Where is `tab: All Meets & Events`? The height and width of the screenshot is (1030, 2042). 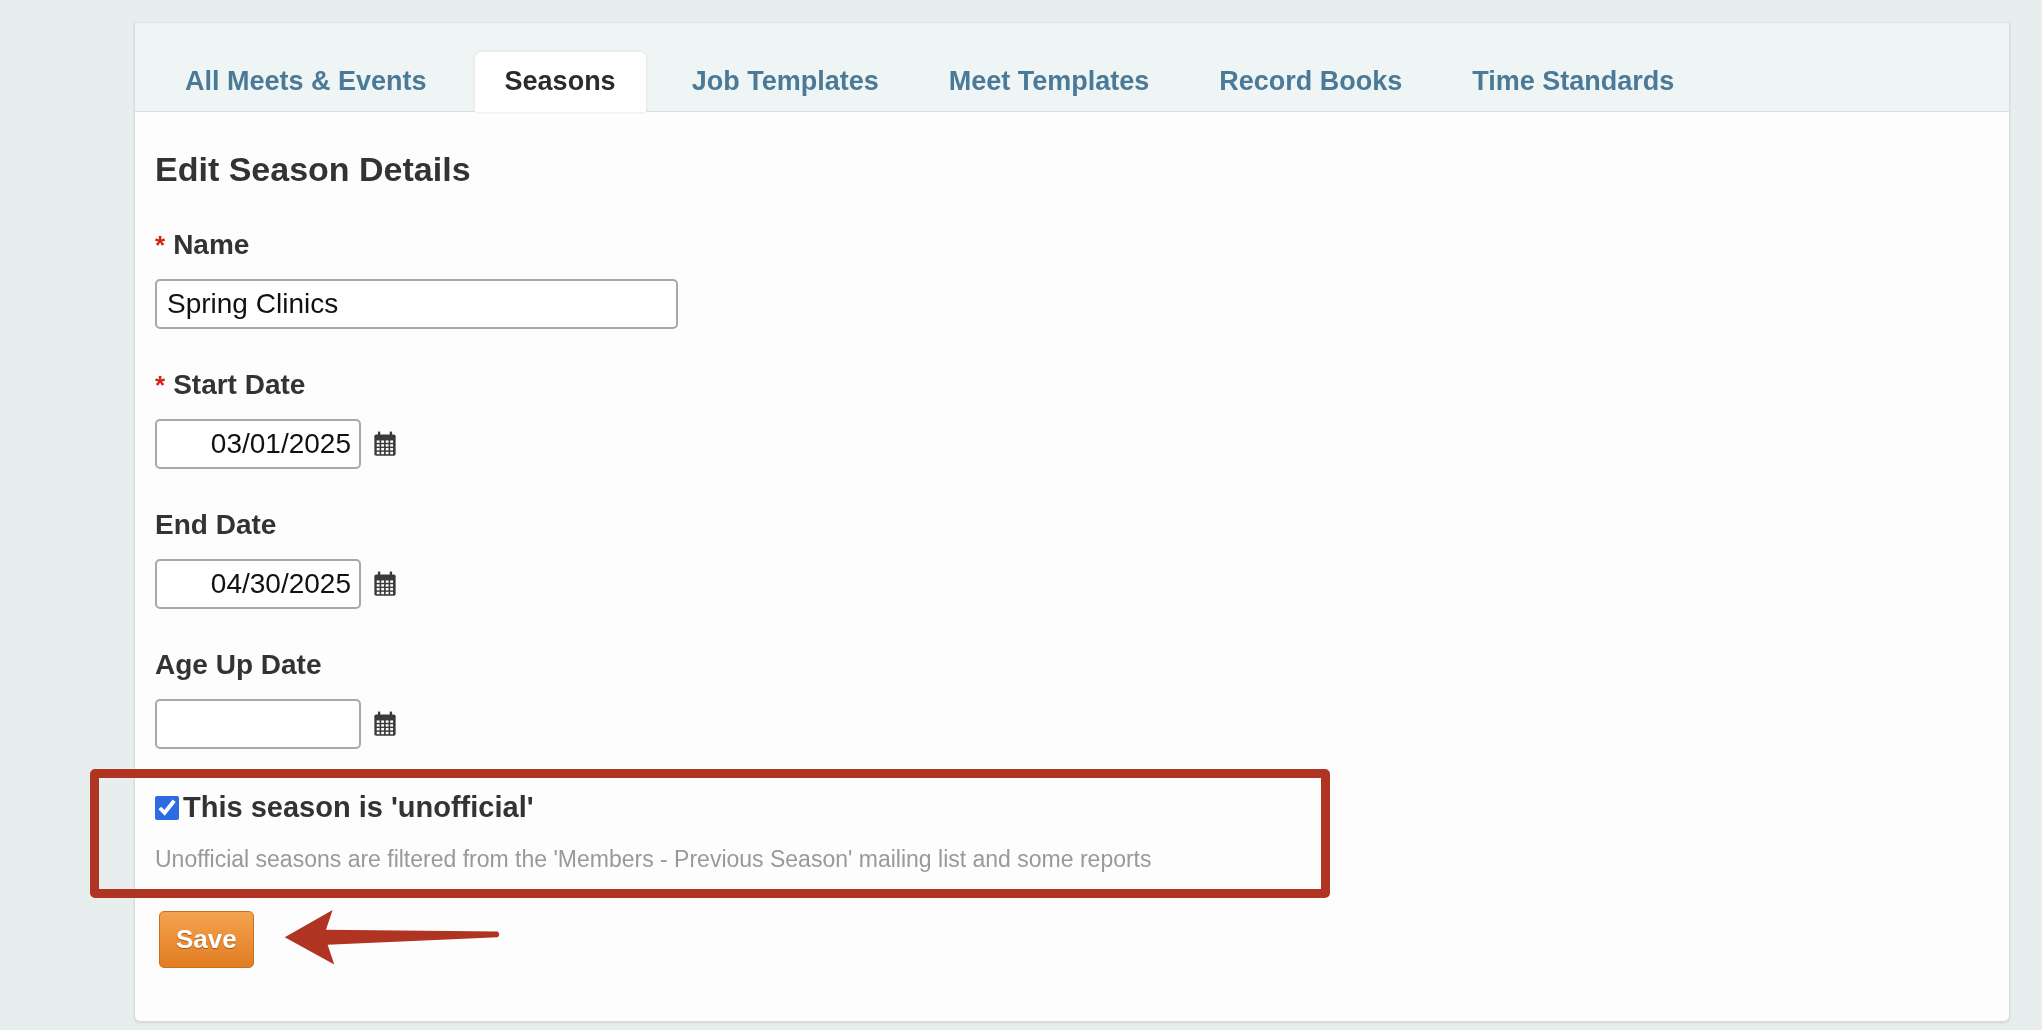 tab: All Meets & Events is located at coordinates (307, 81).